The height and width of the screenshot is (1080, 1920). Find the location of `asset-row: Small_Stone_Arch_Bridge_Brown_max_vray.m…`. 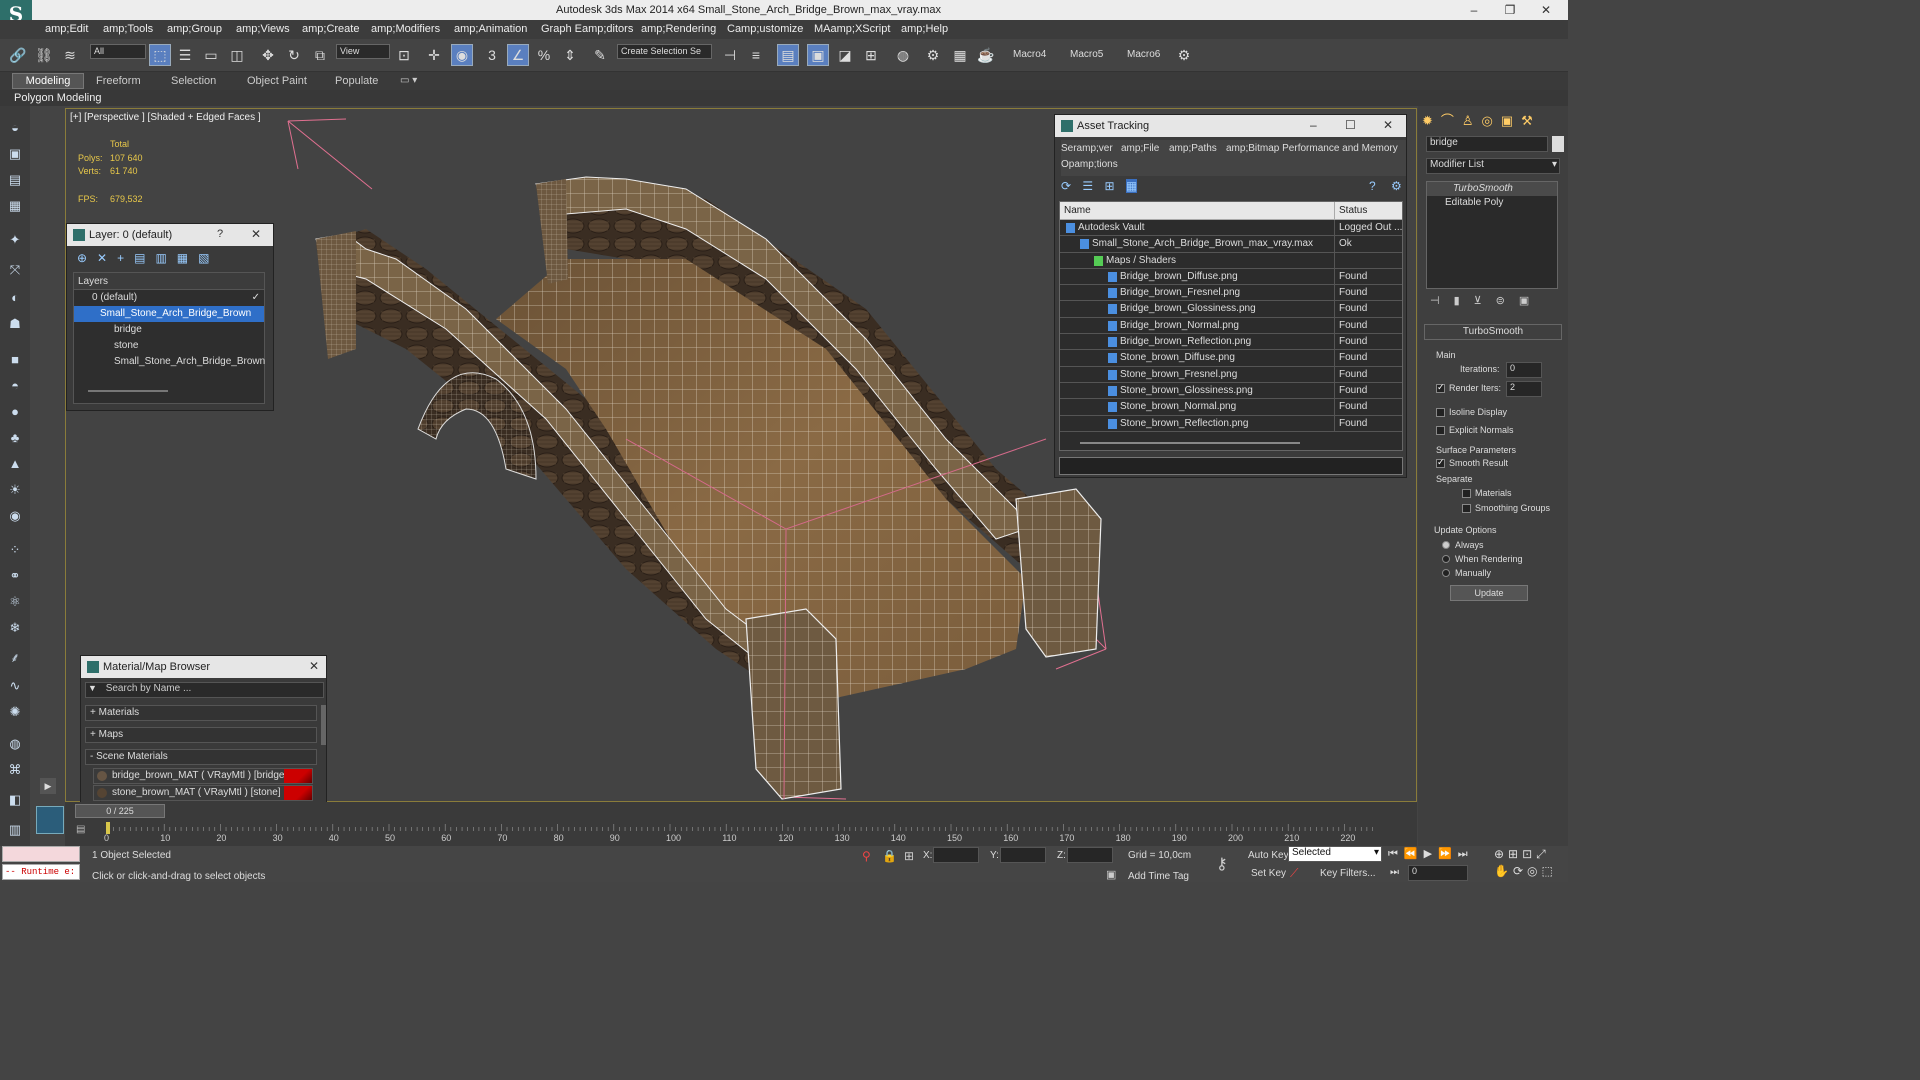

asset-row: Small_Stone_Arch_Bridge_Brown_max_vray.m… is located at coordinates (1231, 244).